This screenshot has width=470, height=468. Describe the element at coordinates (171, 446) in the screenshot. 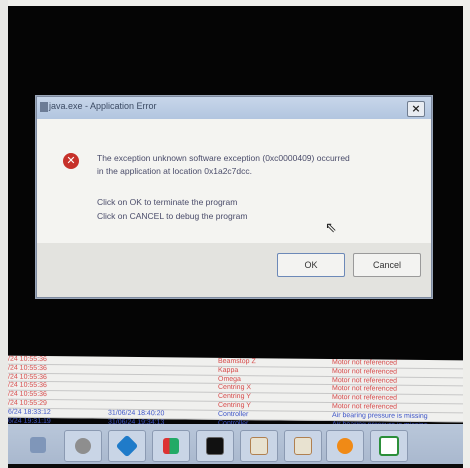

I see `chart-app-icon` at that location.